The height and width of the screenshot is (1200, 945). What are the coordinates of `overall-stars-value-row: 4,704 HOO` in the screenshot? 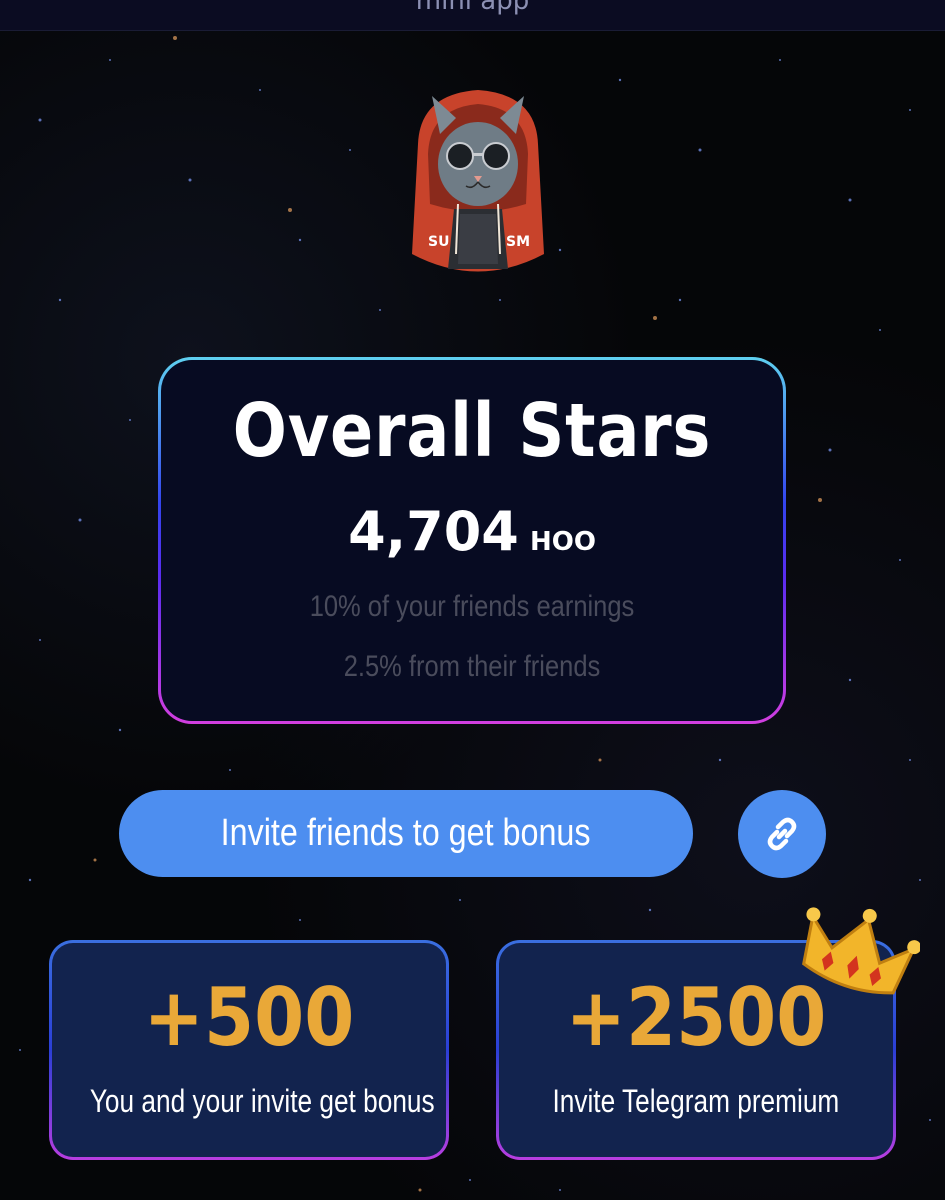 It's located at (472, 531).